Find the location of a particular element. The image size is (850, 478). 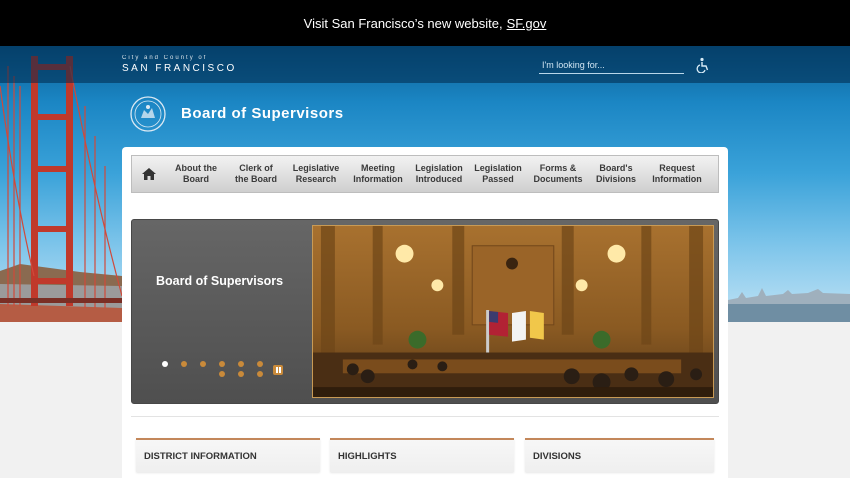

nav-request-information: Request Information is located at coordinates (677, 174).